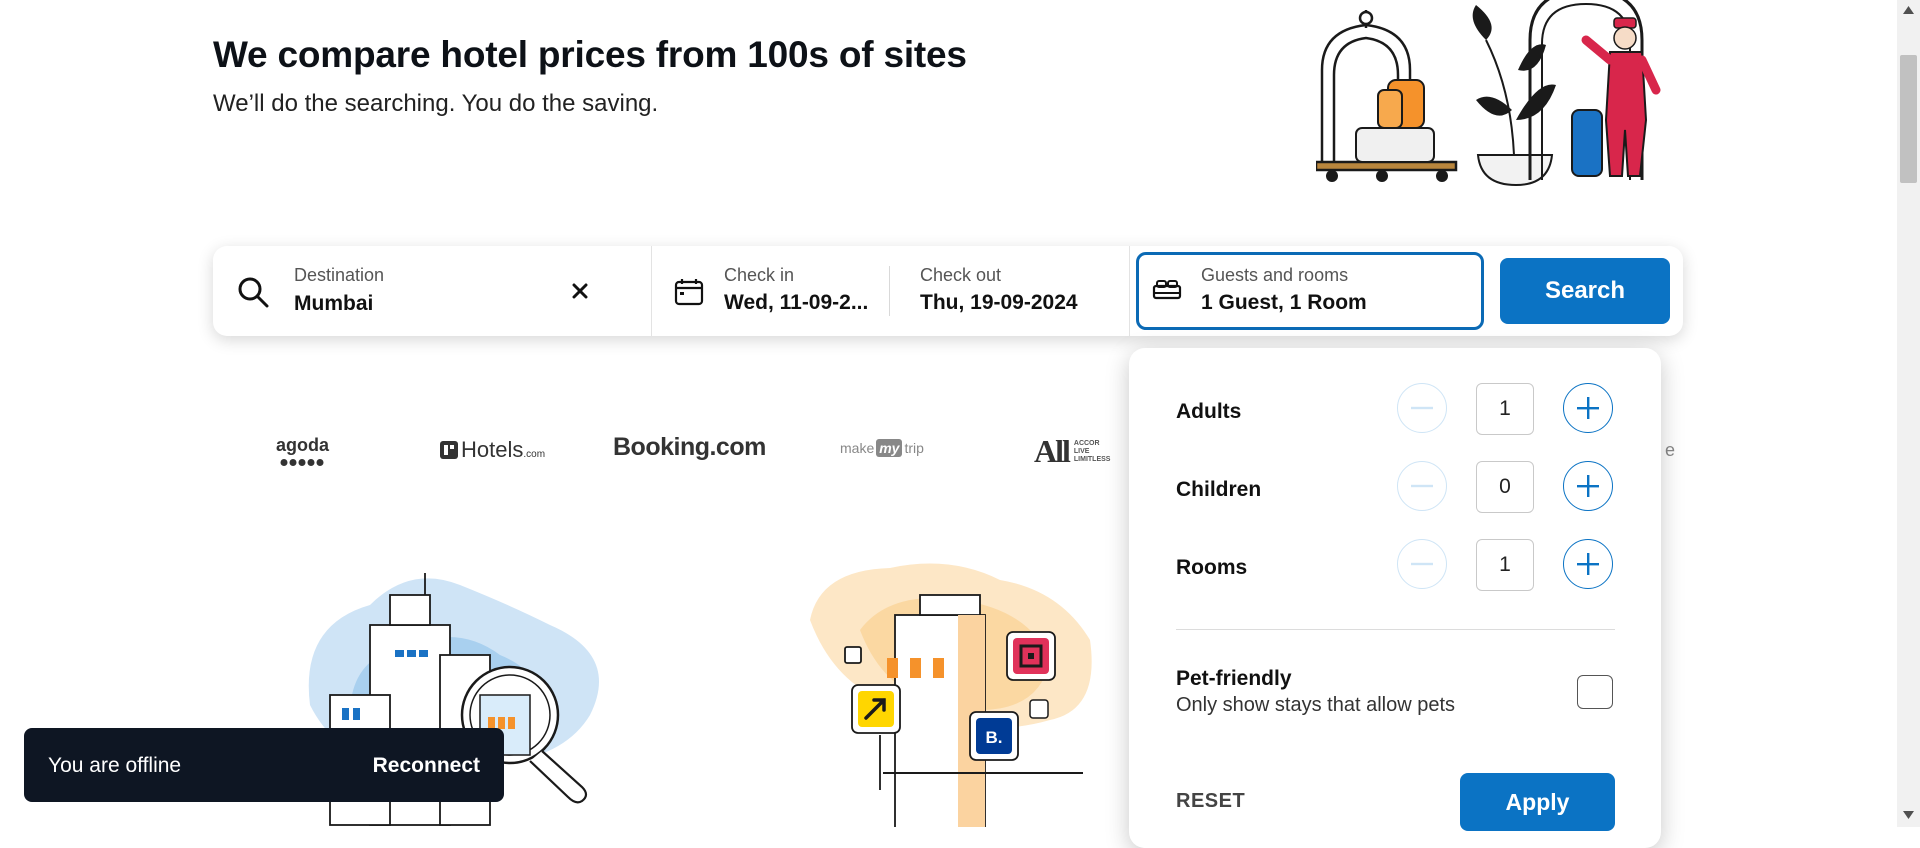  Describe the element at coordinates (1537, 802) in the screenshot. I see `apply-button: Apply` at that location.